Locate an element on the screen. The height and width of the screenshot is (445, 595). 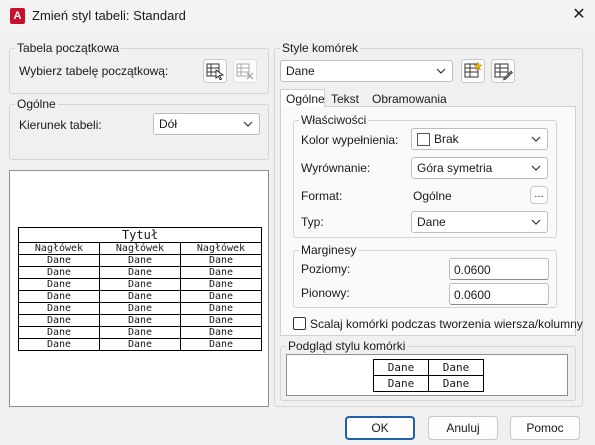
tab-borders-label: Obramowania is located at coordinates (409, 99).